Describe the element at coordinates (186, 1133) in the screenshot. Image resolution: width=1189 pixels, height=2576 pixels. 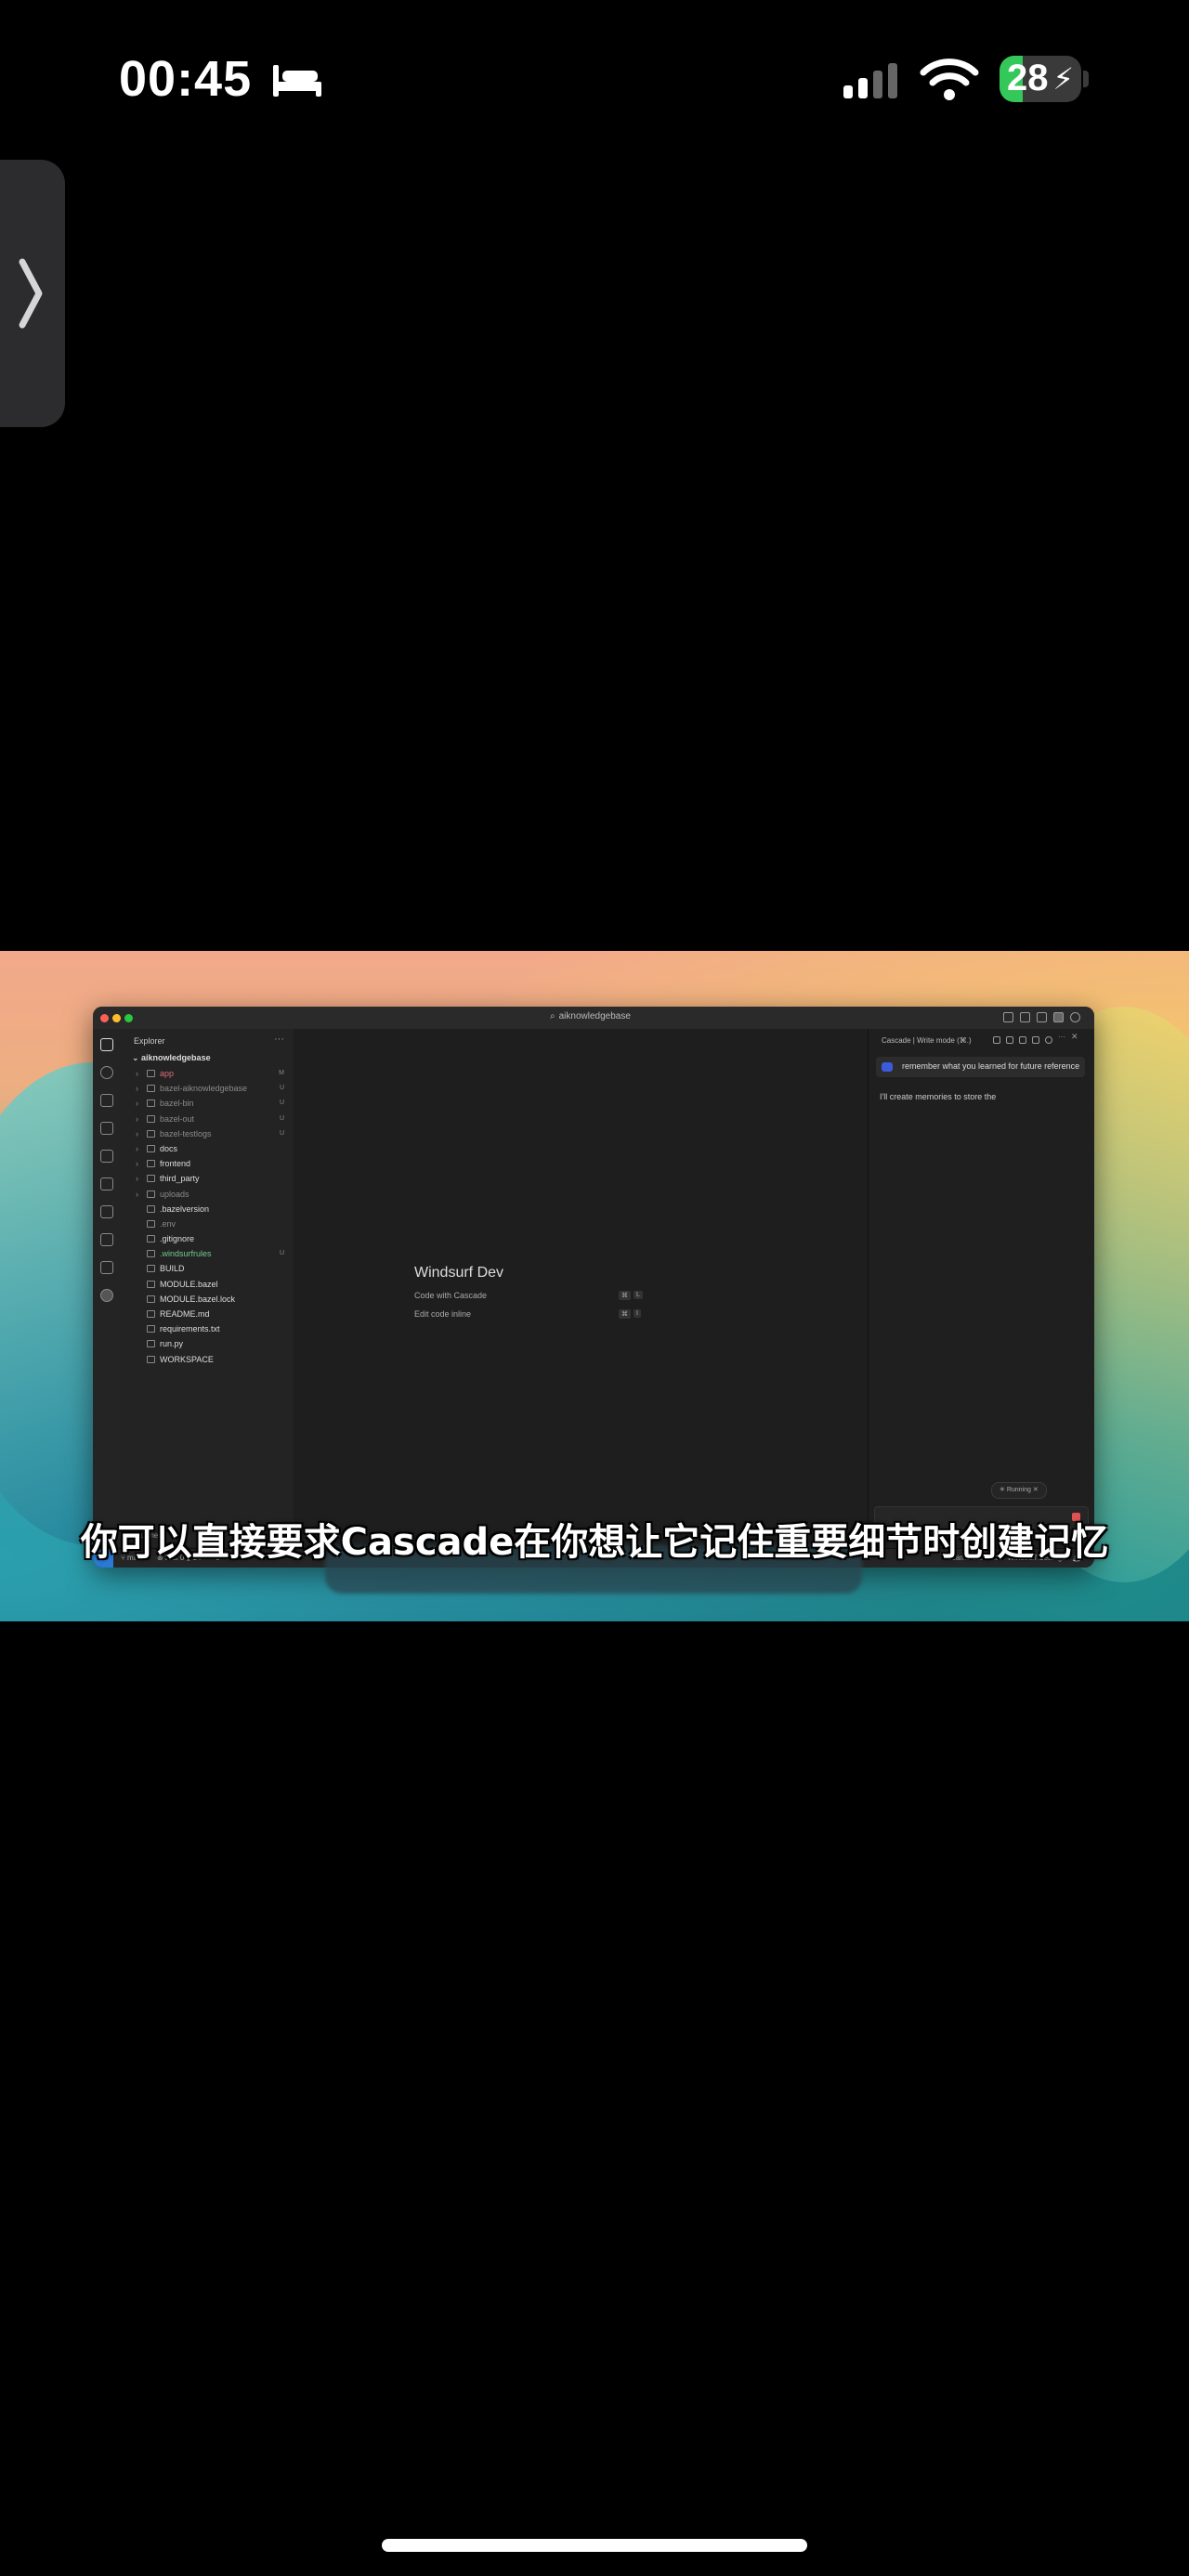
I see `tree-item-label: bazel-testlogs` at that location.